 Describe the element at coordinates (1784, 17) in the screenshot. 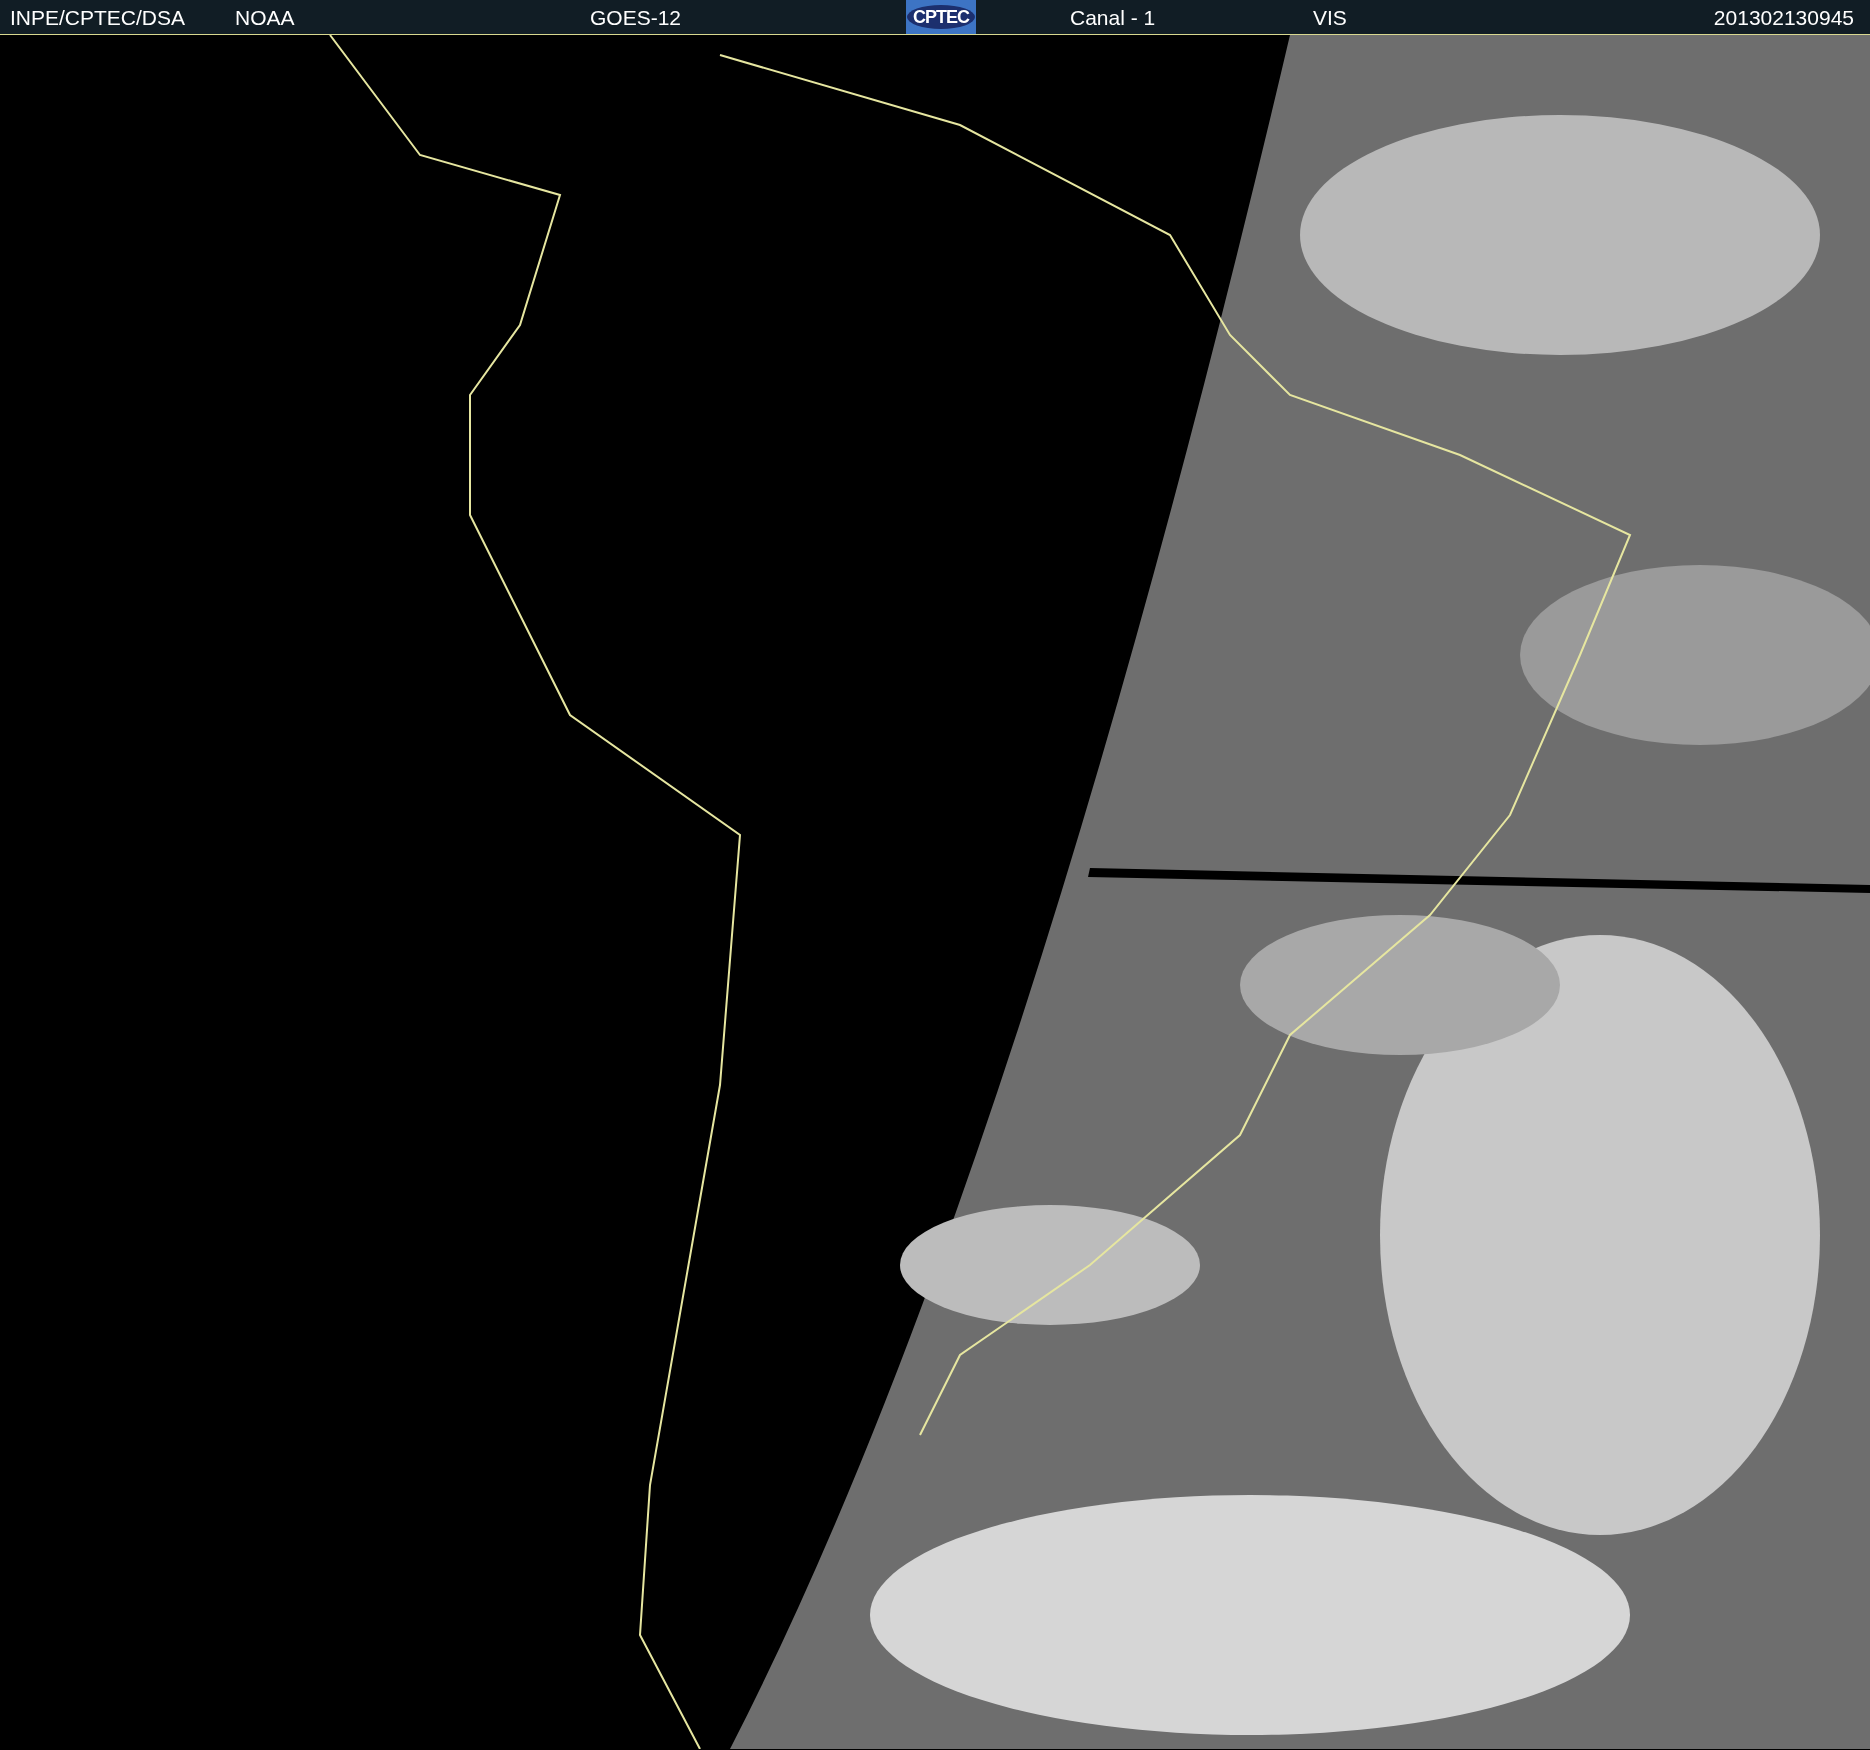

I see `header-label: 201302130945` at that location.